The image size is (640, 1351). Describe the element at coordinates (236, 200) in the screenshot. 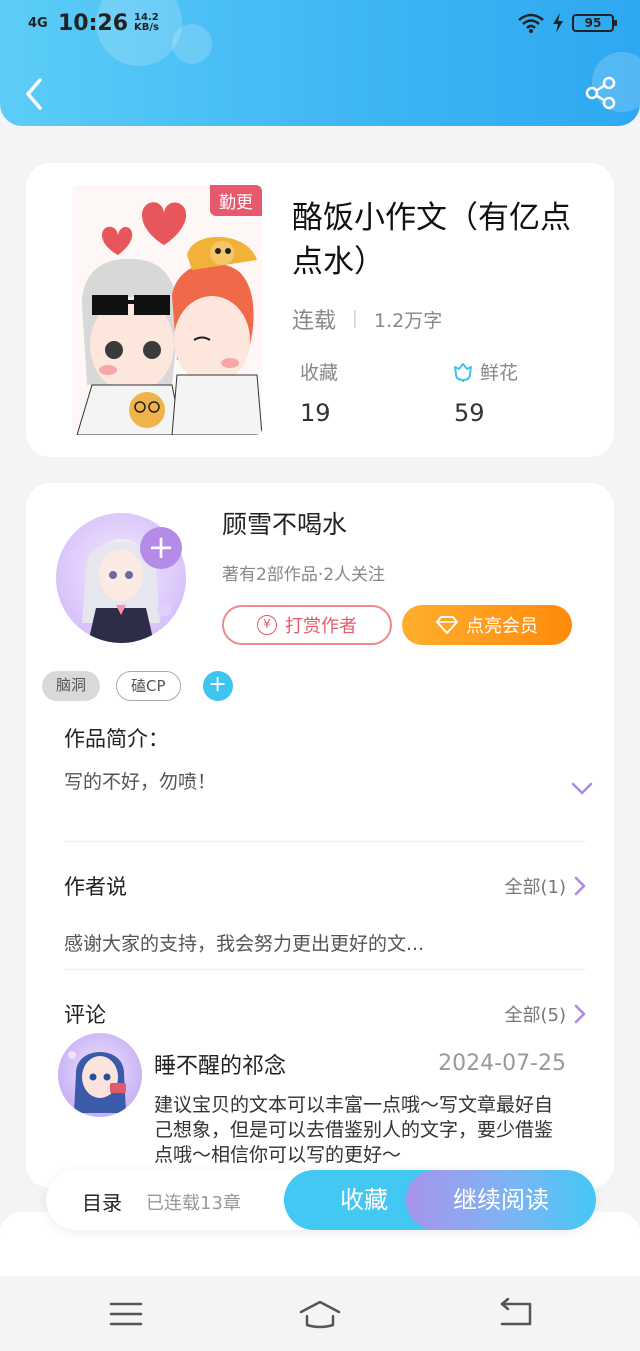

I see `update-badge: 勤更` at that location.